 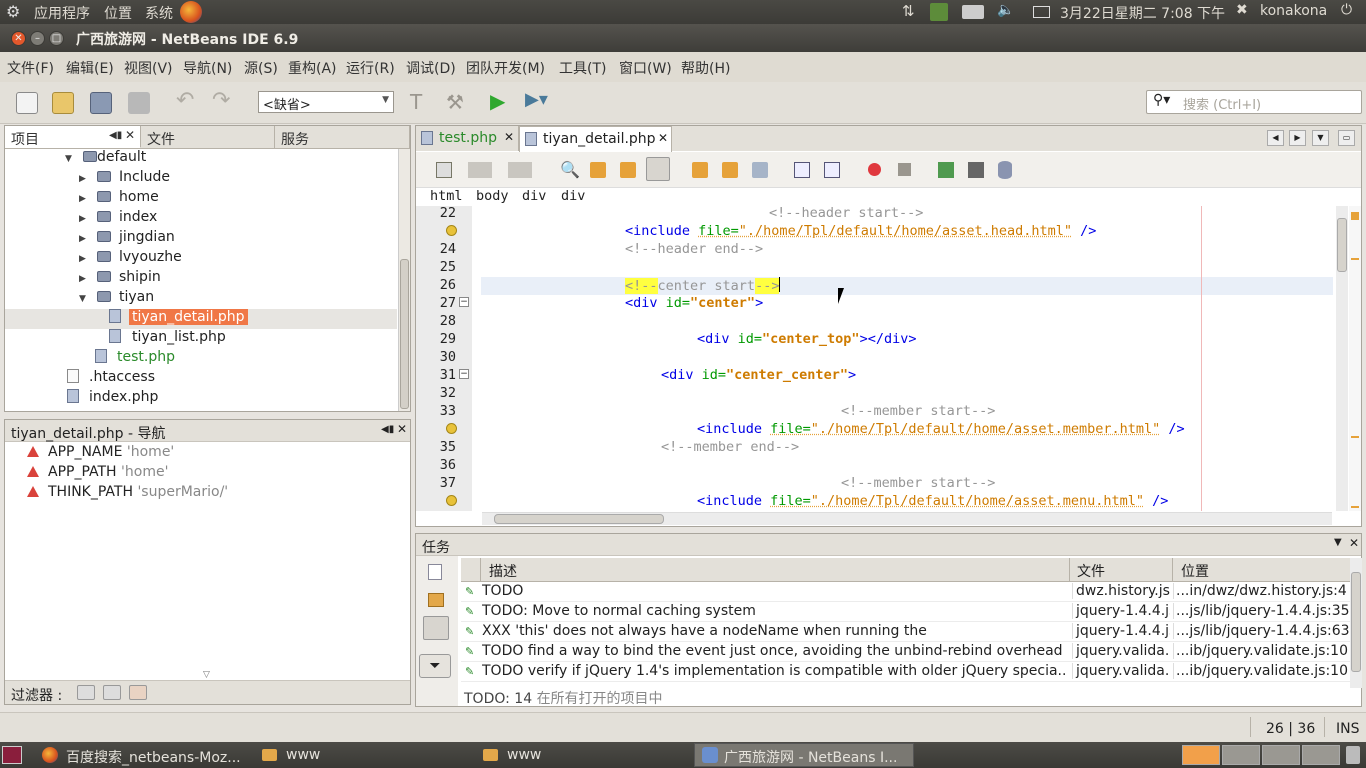 What do you see at coordinates (127, 492) in the screenshot?
I see `navigator-item: THINK_PATH 'superMario/'` at bounding box center [127, 492].